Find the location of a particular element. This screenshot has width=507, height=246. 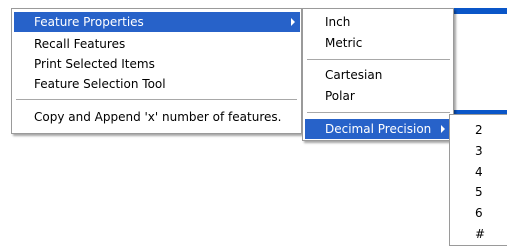

menu-item-label: # is located at coordinates (480, 234).